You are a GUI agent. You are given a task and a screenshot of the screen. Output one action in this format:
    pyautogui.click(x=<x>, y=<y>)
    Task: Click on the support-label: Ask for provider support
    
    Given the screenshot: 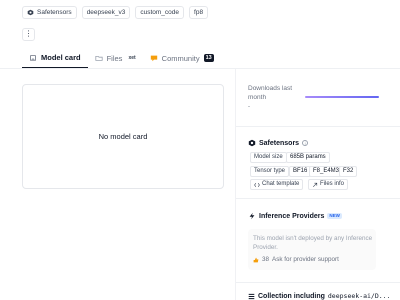 What is the action you would take?
    pyautogui.click(x=305, y=259)
    